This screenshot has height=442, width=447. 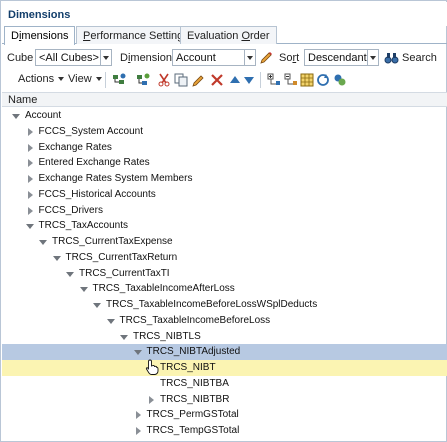 What do you see at coordinates (181, 80) in the screenshot?
I see `copy-icon` at bounding box center [181, 80].